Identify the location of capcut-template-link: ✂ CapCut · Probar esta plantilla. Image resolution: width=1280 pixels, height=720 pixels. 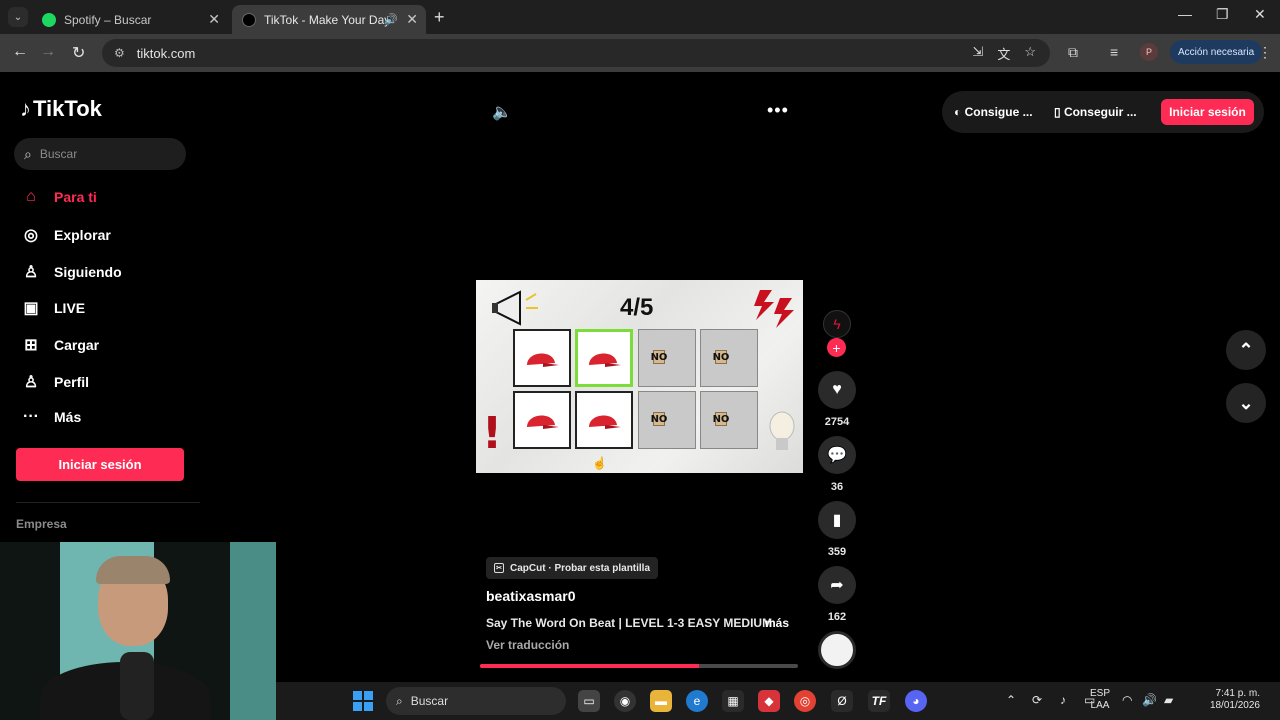
(572, 568).